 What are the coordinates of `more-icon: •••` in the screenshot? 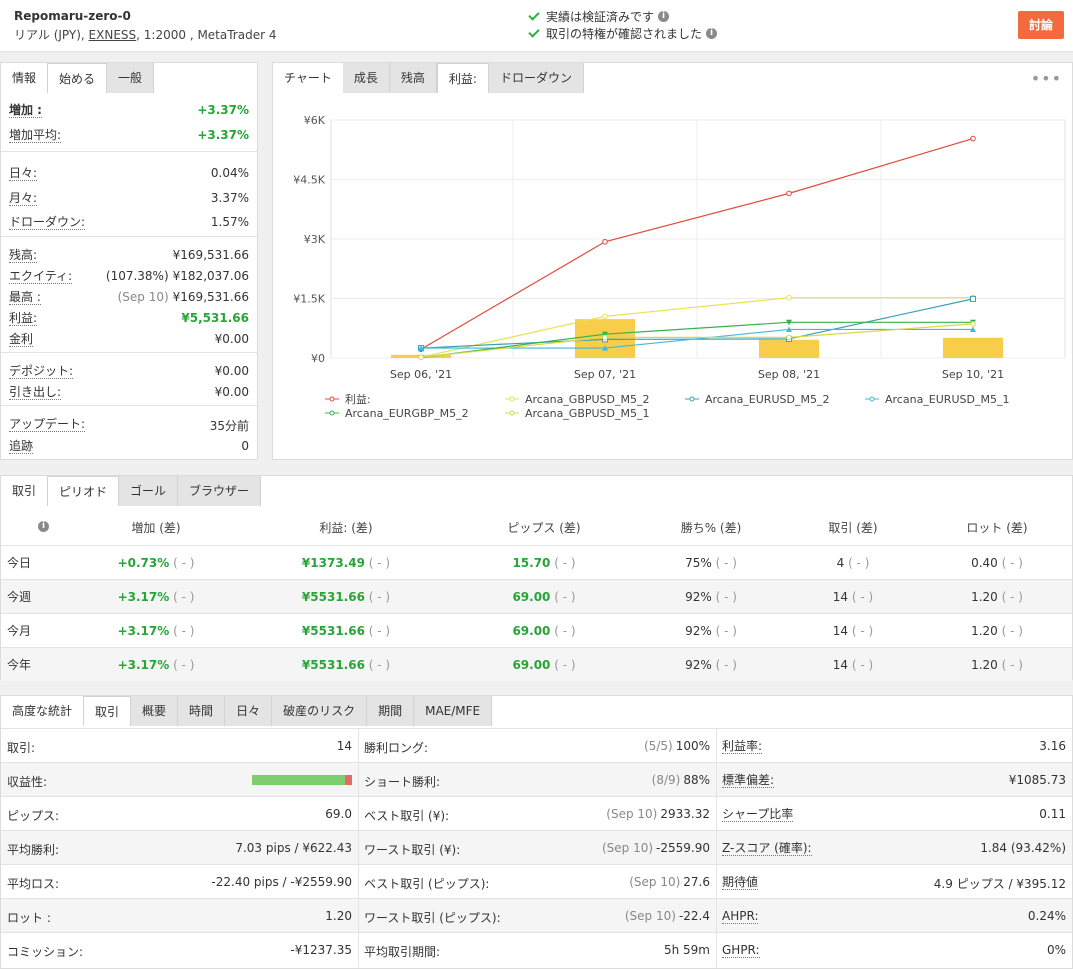 It's located at (1046, 78).